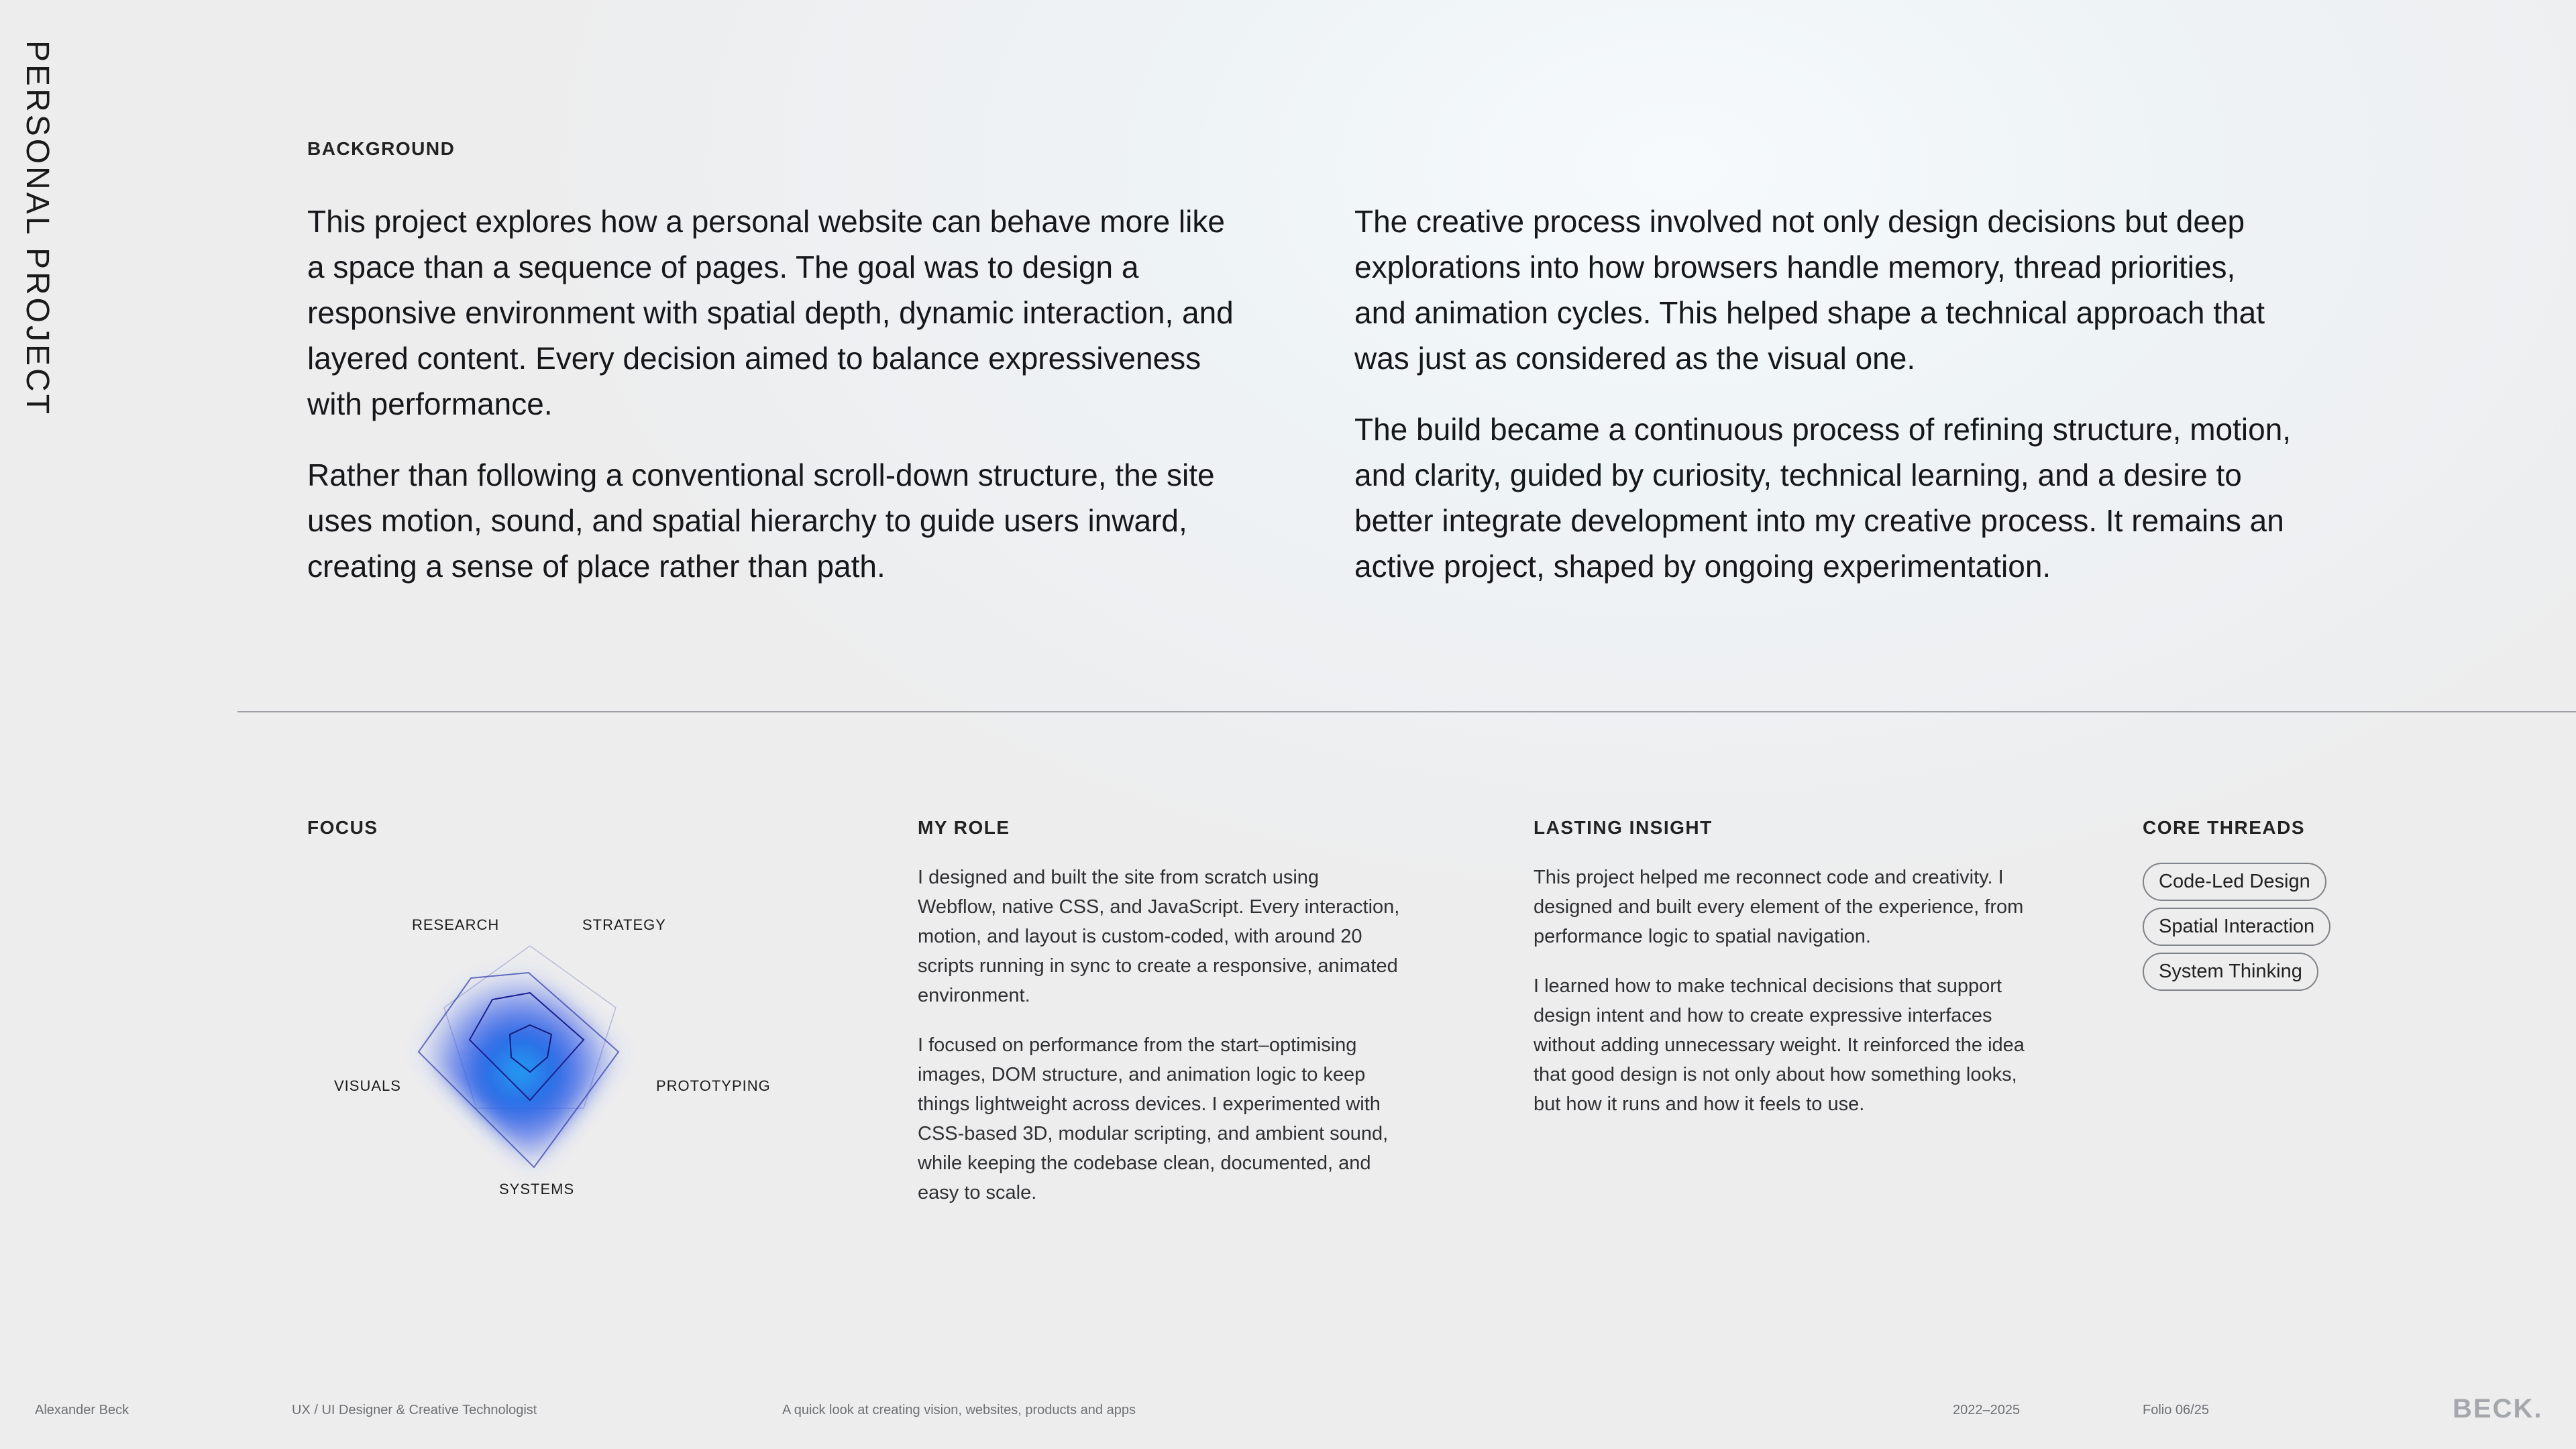  What do you see at coordinates (2497, 1409) in the screenshot?
I see `brand-logo: BECK.` at bounding box center [2497, 1409].